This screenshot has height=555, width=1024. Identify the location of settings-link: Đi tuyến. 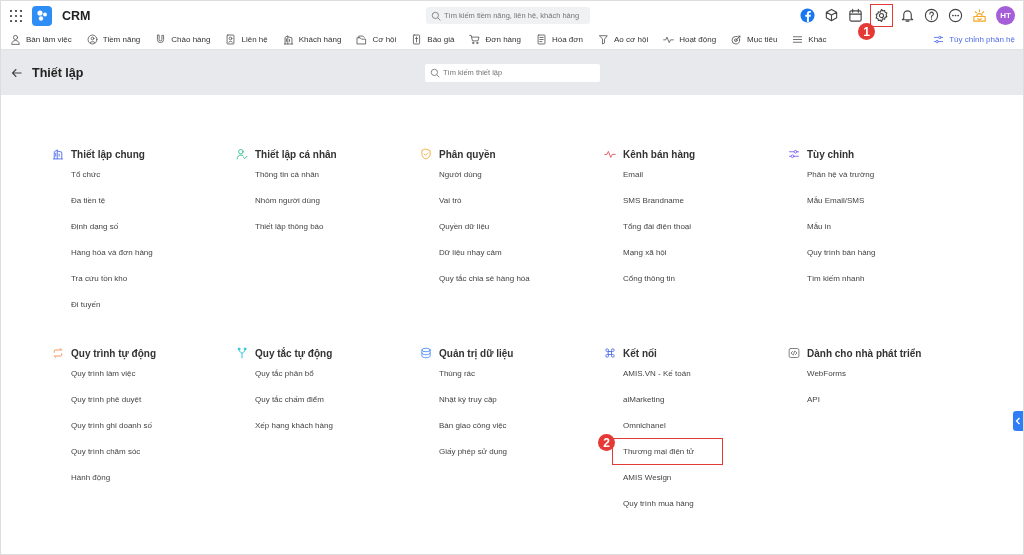
(86, 304).